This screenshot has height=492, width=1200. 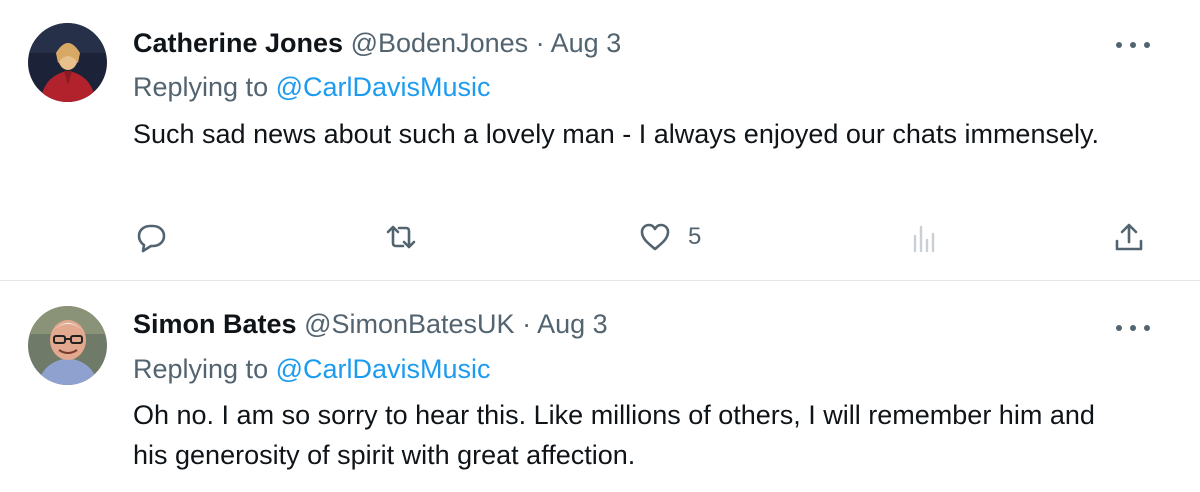 I want to click on tweet-actions: 5, so click(x=648, y=237).